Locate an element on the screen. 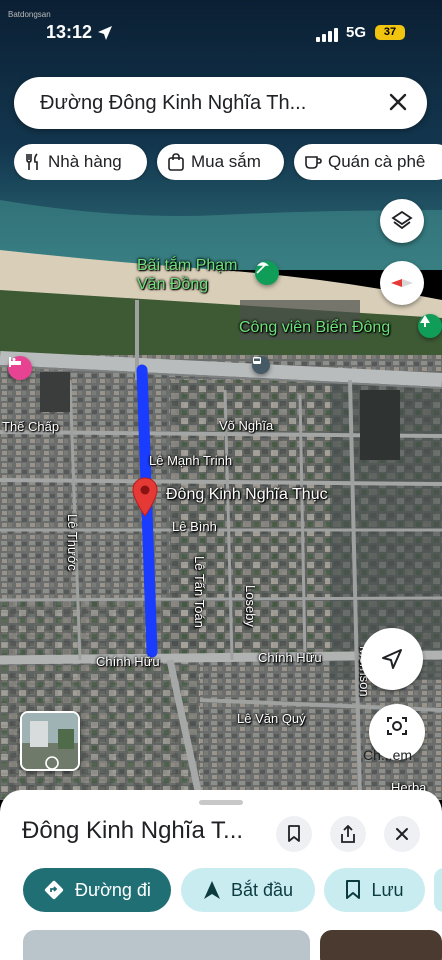  network-type: 5G is located at coordinates (356, 32).